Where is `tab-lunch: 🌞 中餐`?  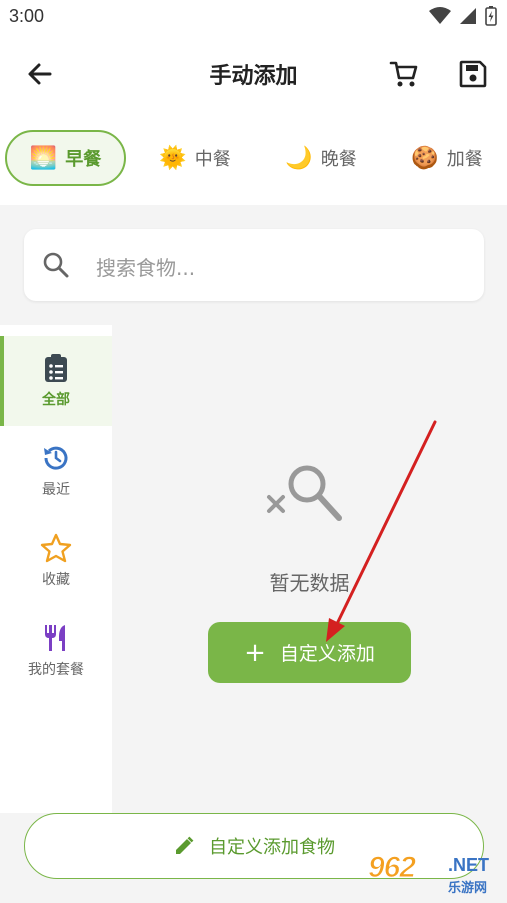 tab-lunch: 🌞 中餐 is located at coordinates (195, 158).